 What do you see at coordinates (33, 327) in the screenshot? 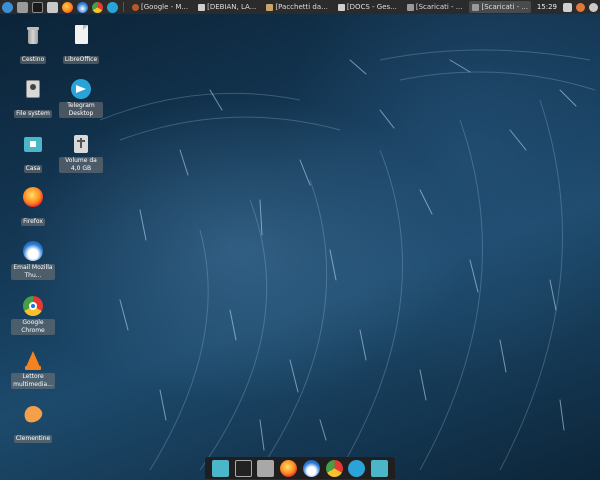
I see `desktop-icon-label: Google Chrome` at bounding box center [33, 327].